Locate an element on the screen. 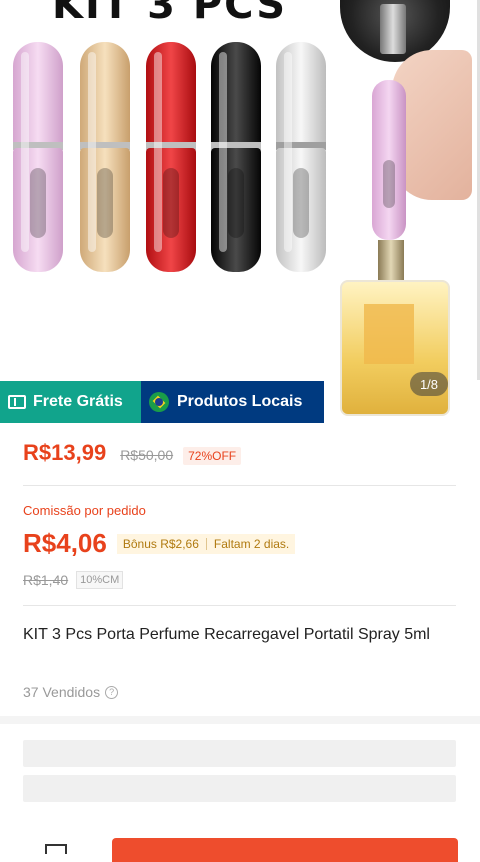 The width and height of the screenshot is (480, 862). commission-rate-badge: 10%CM is located at coordinates (100, 580).